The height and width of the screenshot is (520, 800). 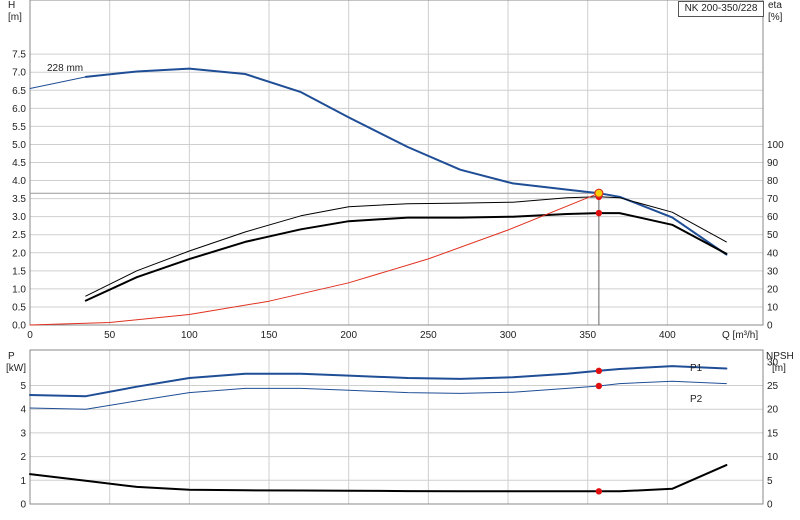 I want to click on x-tick-label: 50, so click(x=110, y=335).